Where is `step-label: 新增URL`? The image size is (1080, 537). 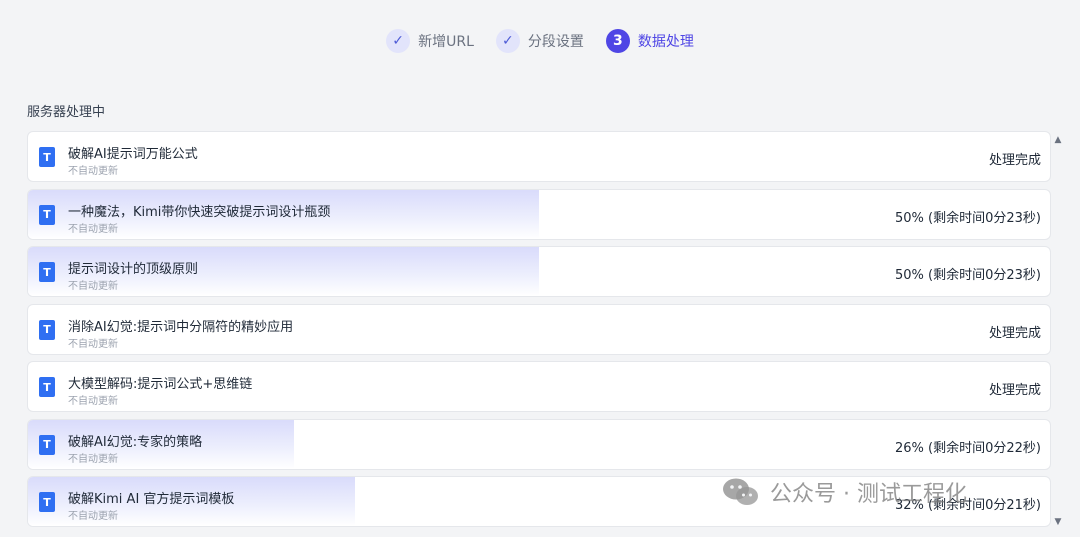
step-label: 新增URL is located at coordinates (446, 42).